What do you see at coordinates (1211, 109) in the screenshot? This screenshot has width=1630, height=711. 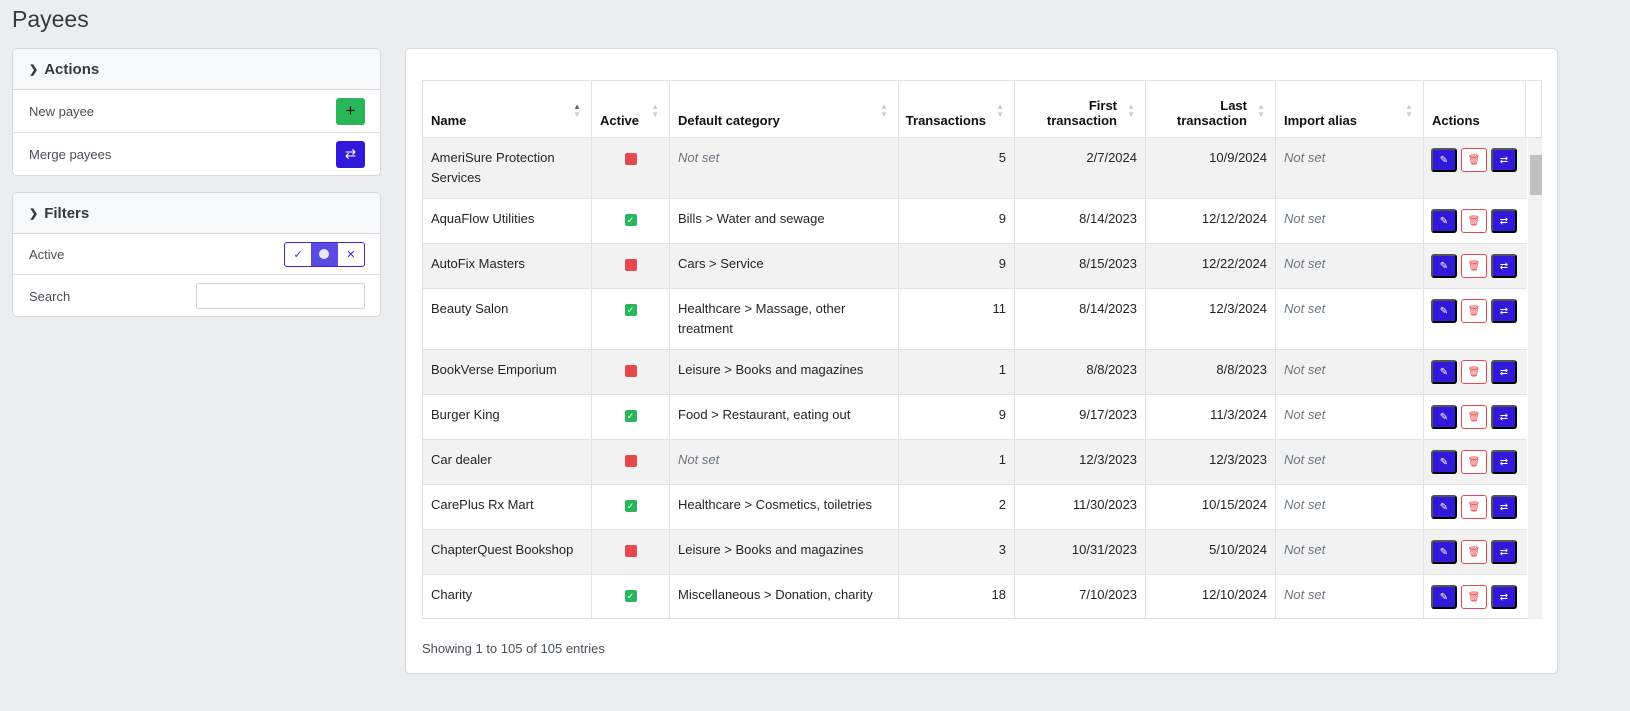 I see `column-header-last-transaction: Last transaction ▲ ▼` at bounding box center [1211, 109].